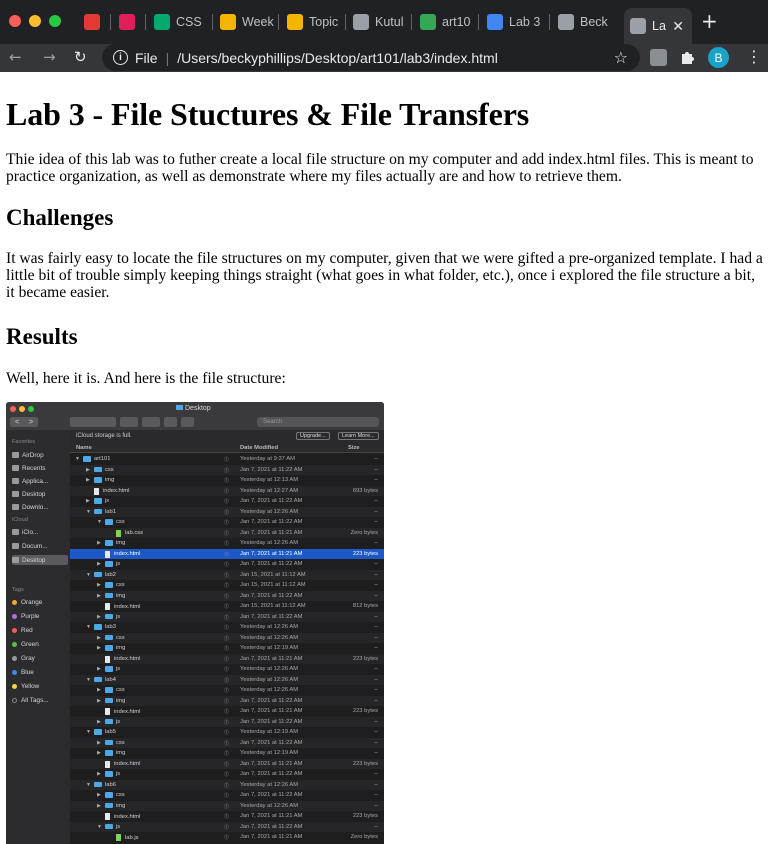 Image resolution: width=768 pixels, height=844 pixels. What do you see at coordinates (179, 22) in the screenshot?
I see `browser-tab: CSS` at bounding box center [179, 22].